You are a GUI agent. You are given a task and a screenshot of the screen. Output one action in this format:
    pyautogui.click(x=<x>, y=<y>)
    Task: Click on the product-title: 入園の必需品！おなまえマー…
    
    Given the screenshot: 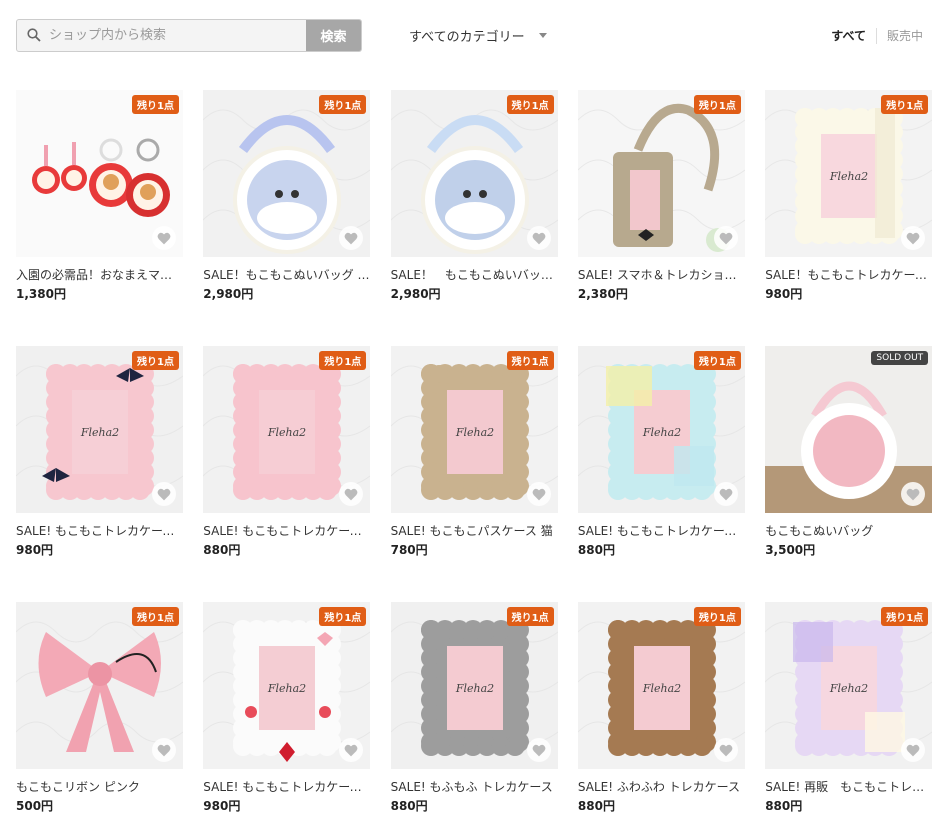 What is the action you would take?
    pyautogui.click(x=99, y=274)
    